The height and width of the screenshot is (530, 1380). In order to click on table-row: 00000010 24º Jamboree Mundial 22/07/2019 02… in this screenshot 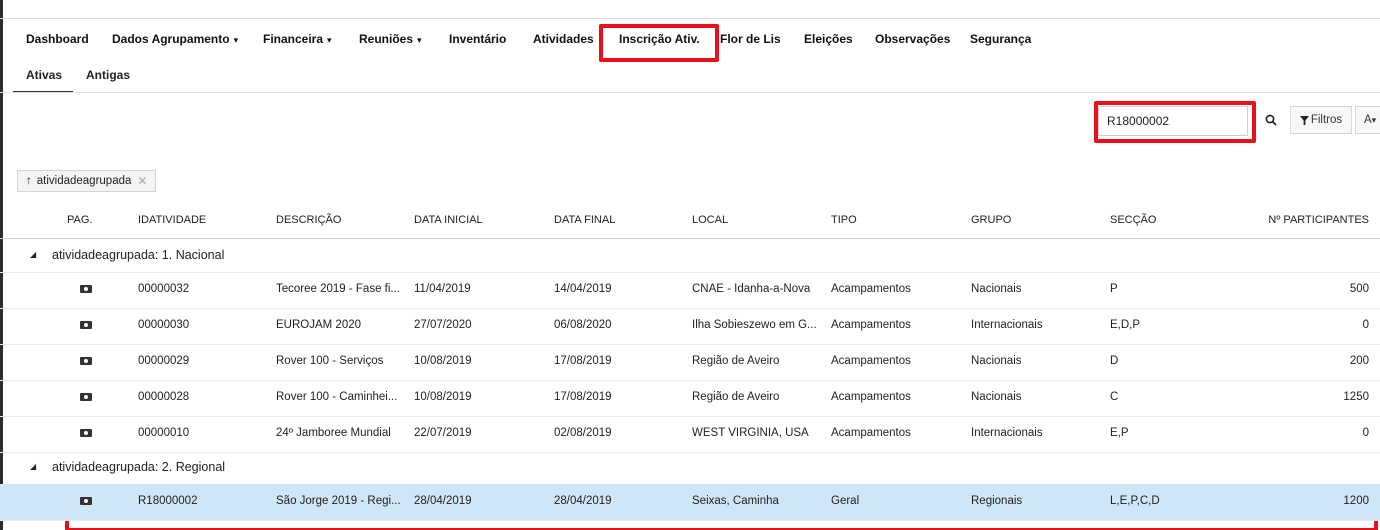, I will do `click(690, 434)`.